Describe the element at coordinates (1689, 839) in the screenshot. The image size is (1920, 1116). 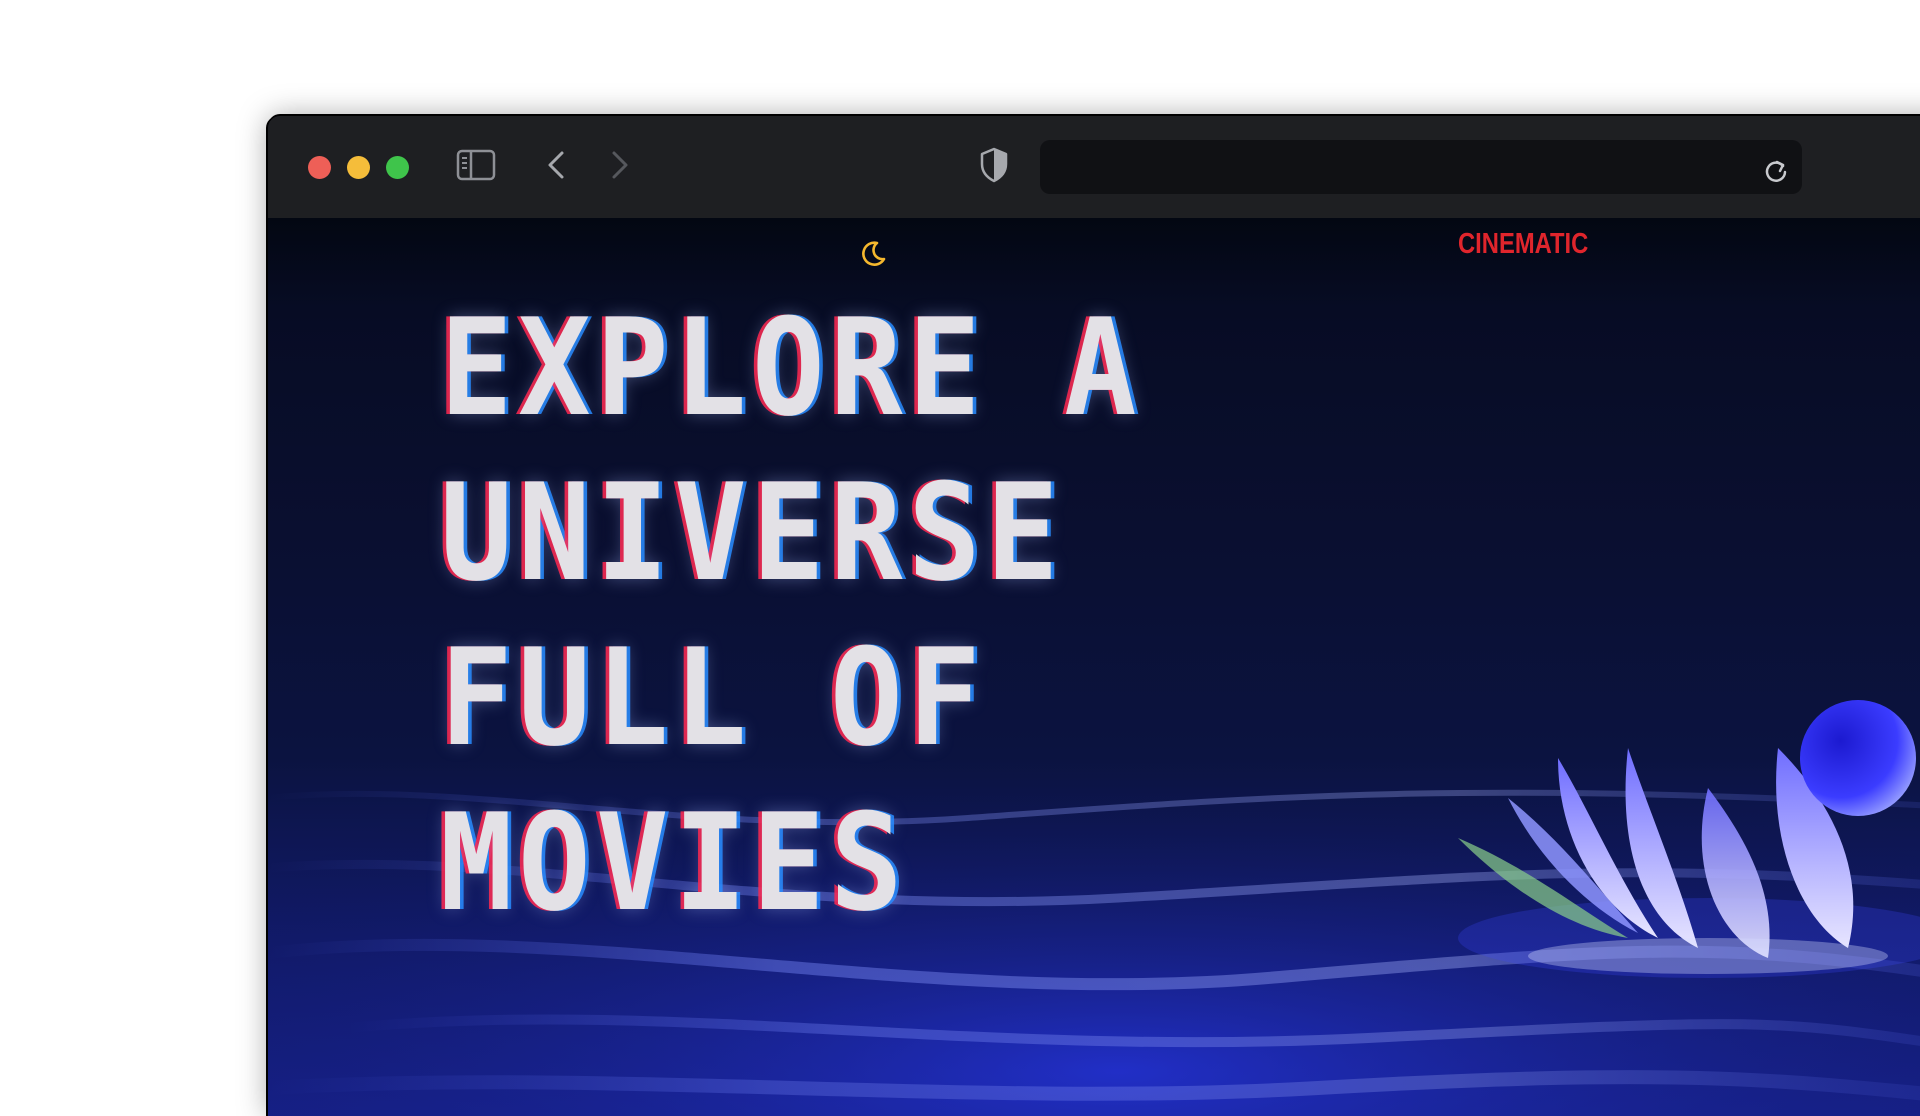
I see `lotus-illustration` at that location.